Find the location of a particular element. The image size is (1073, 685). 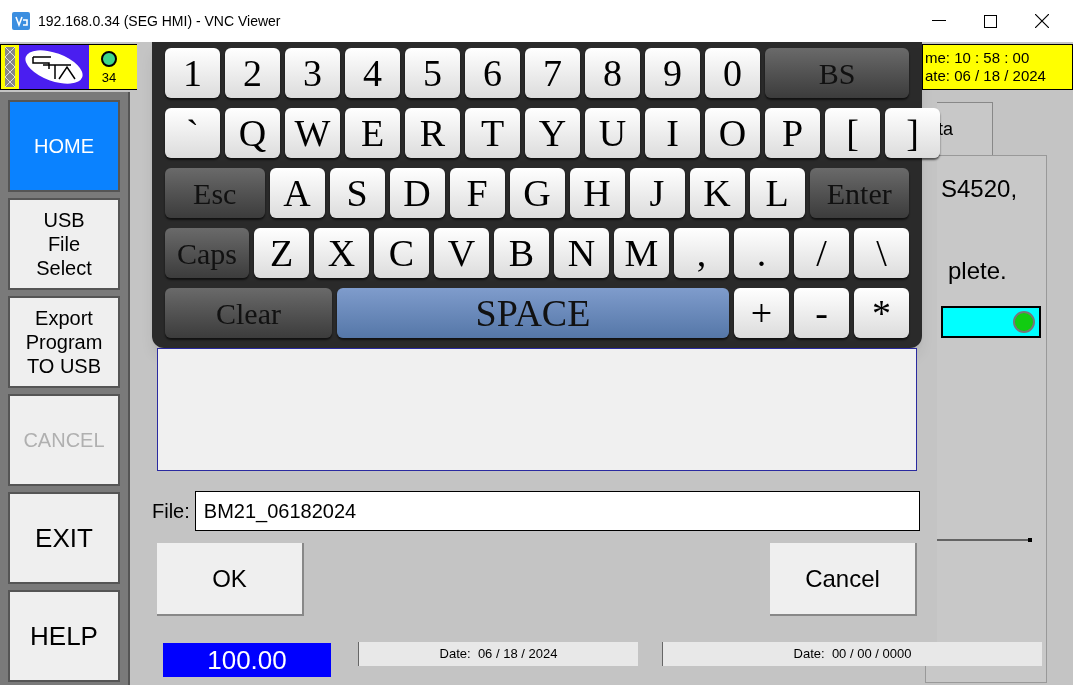

keyboard-key: 2 is located at coordinates (252, 73).